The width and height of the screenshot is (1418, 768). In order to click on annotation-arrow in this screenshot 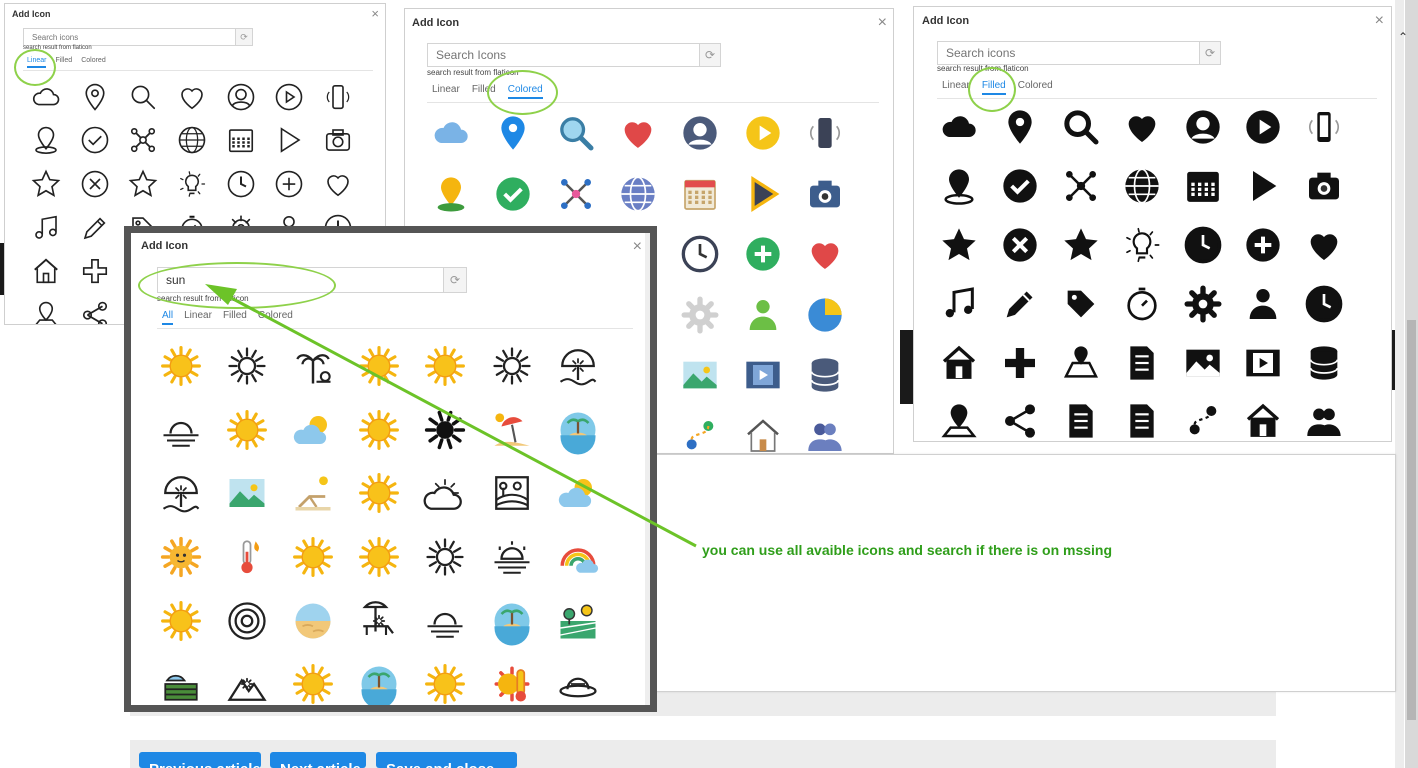, I will do `click(451, 416)`.